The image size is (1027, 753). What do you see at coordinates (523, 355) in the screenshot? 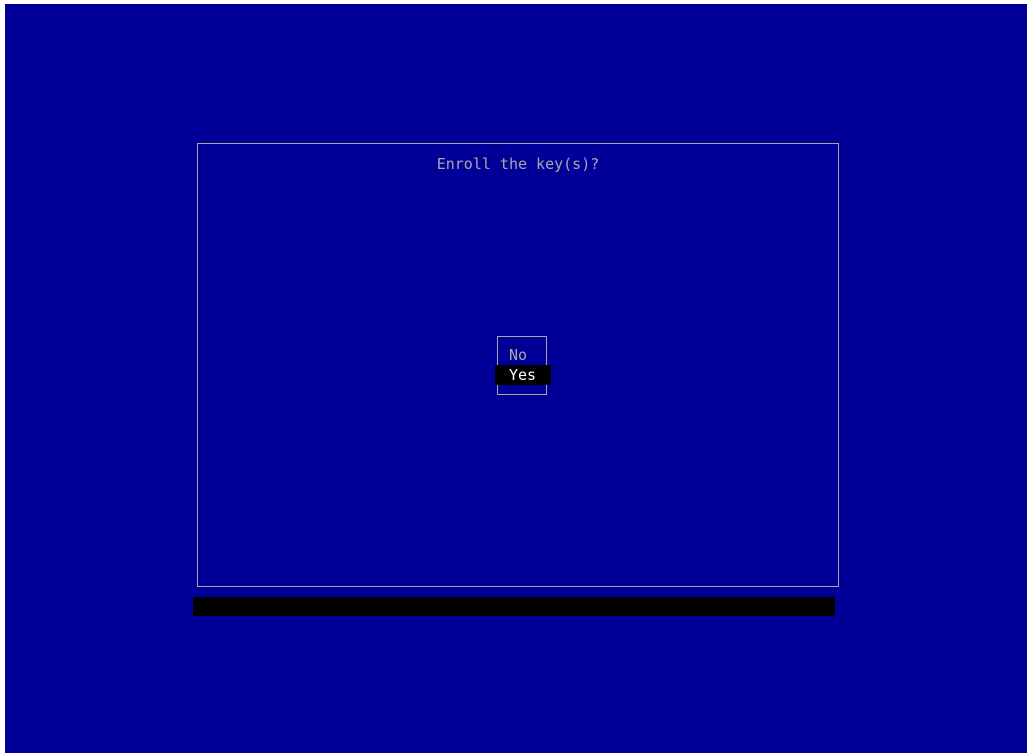
I see `menu-option-no: No` at bounding box center [523, 355].